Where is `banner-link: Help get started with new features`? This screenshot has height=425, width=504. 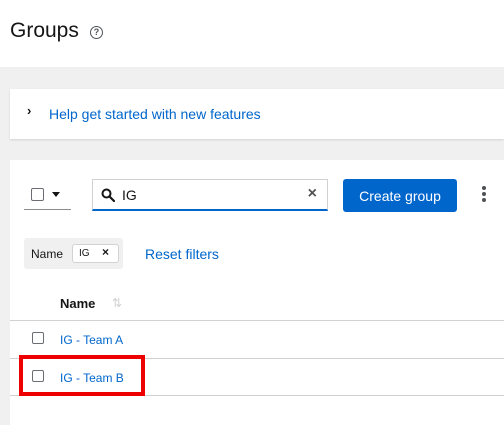
banner-link: Help get started with new features is located at coordinates (155, 114).